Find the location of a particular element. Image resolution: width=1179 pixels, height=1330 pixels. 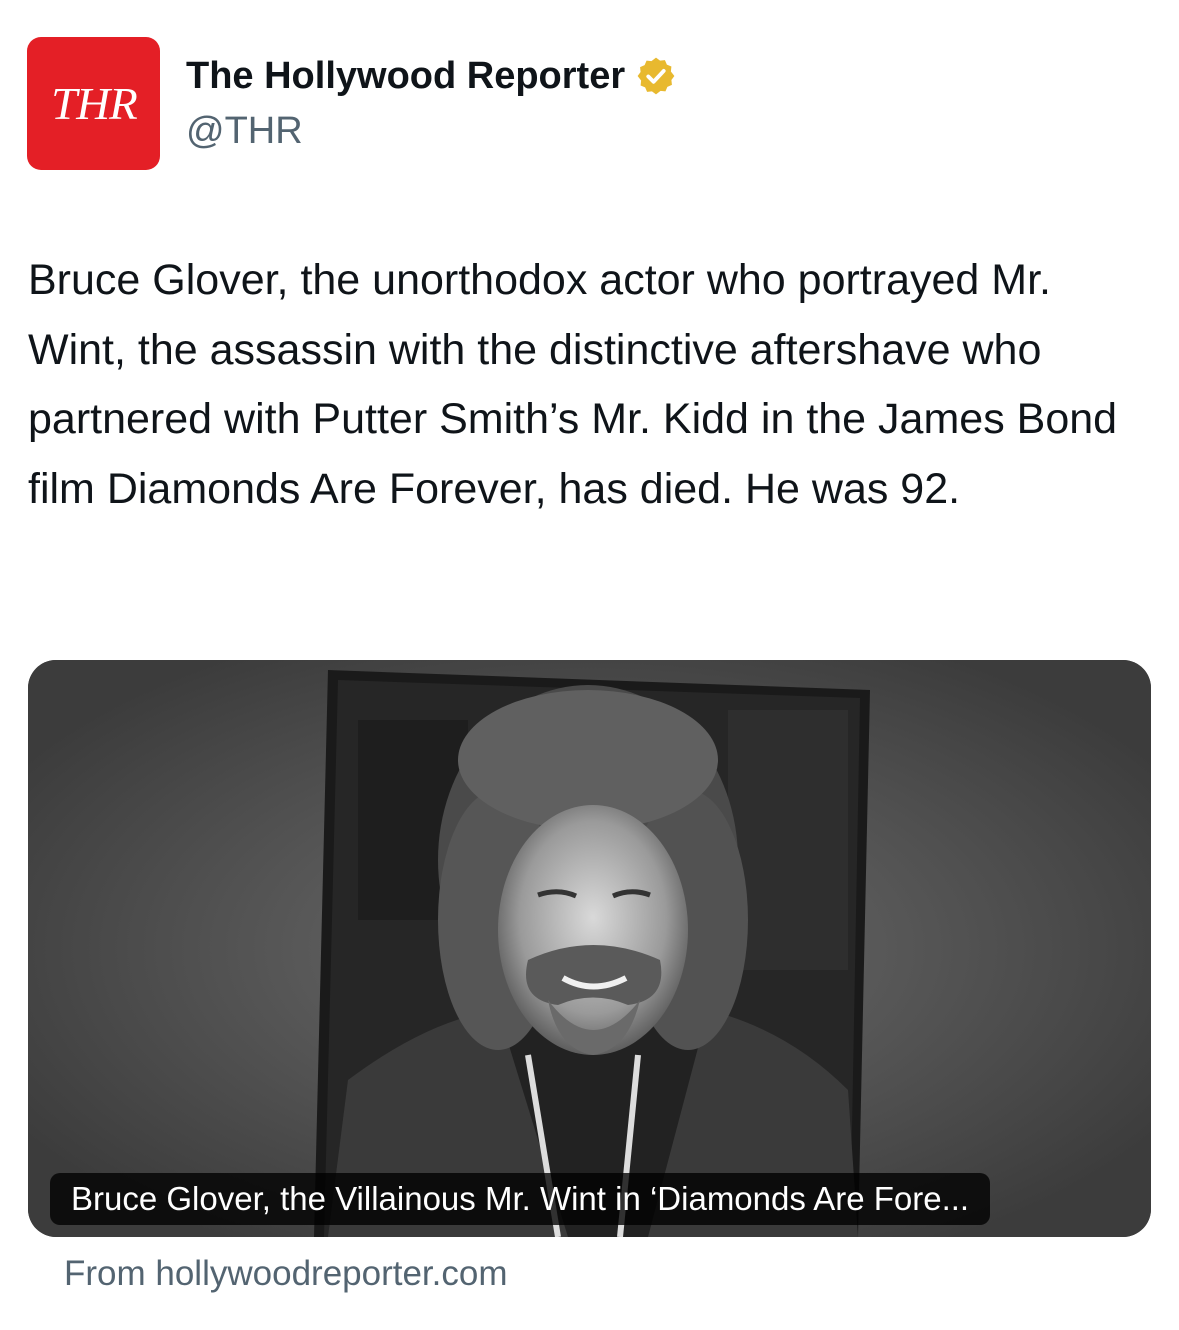

thr-logo: THR is located at coordinates (94, 103).